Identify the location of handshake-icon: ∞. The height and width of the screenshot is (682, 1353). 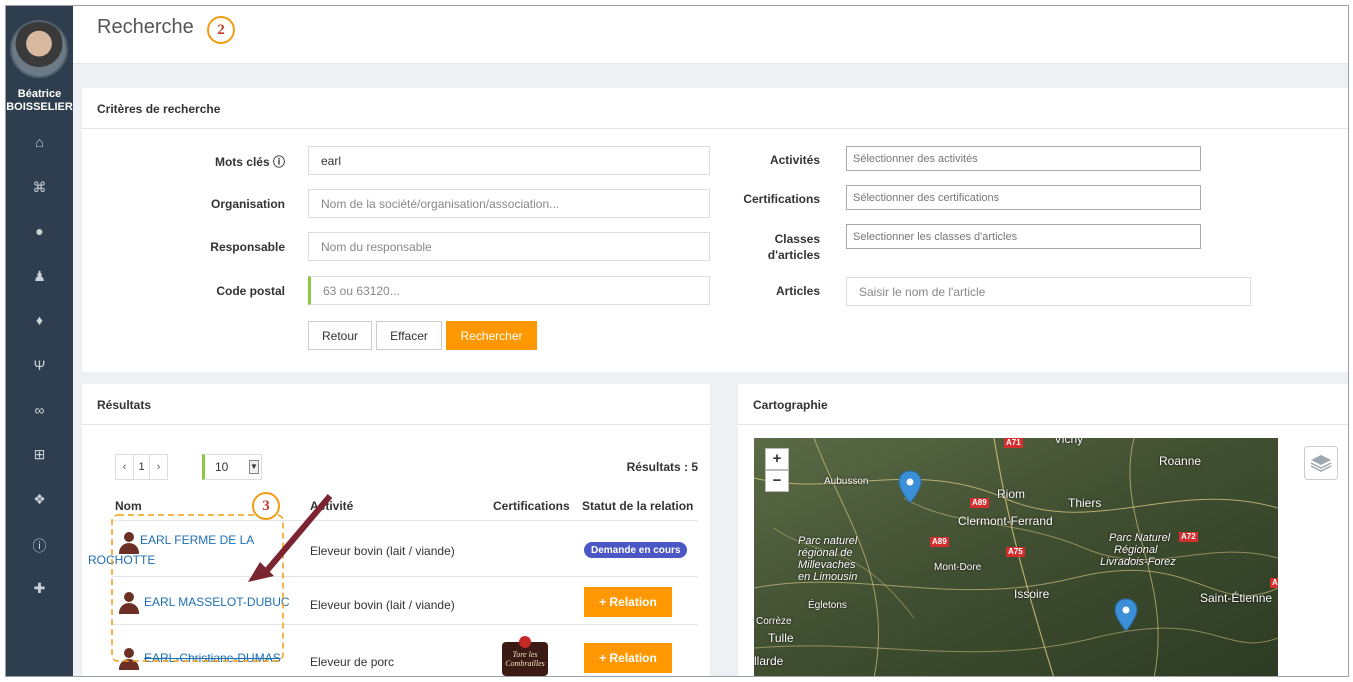
(39, 410).